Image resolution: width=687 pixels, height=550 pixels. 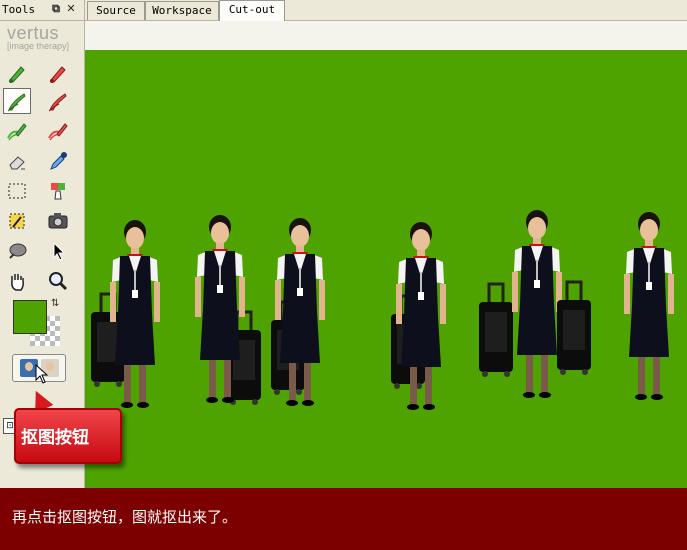 I want to click on remove-edge-brush-icon, so click(x=58, y=132).